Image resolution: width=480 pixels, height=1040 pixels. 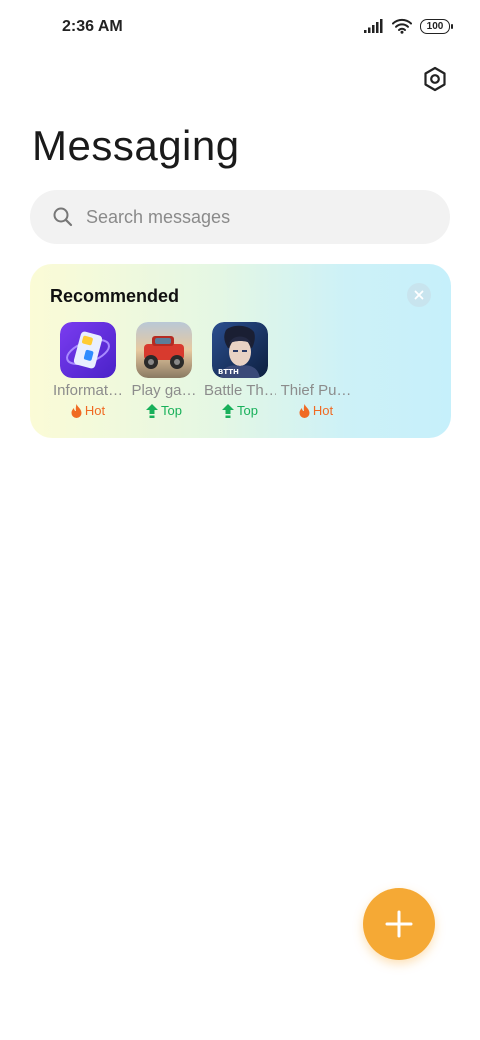 I want to click on recommended-app: Informat… Hot, so click(x=88, y=370).